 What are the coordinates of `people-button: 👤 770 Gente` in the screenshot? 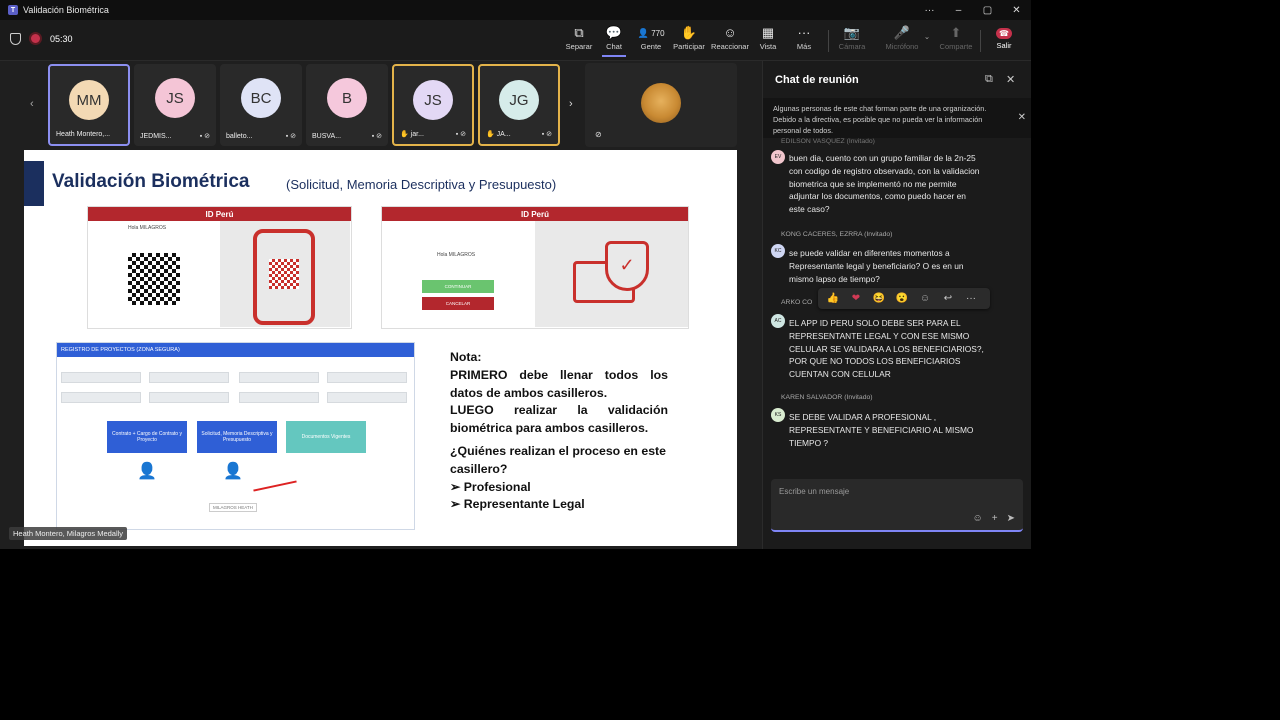 It's located at (651, 37).